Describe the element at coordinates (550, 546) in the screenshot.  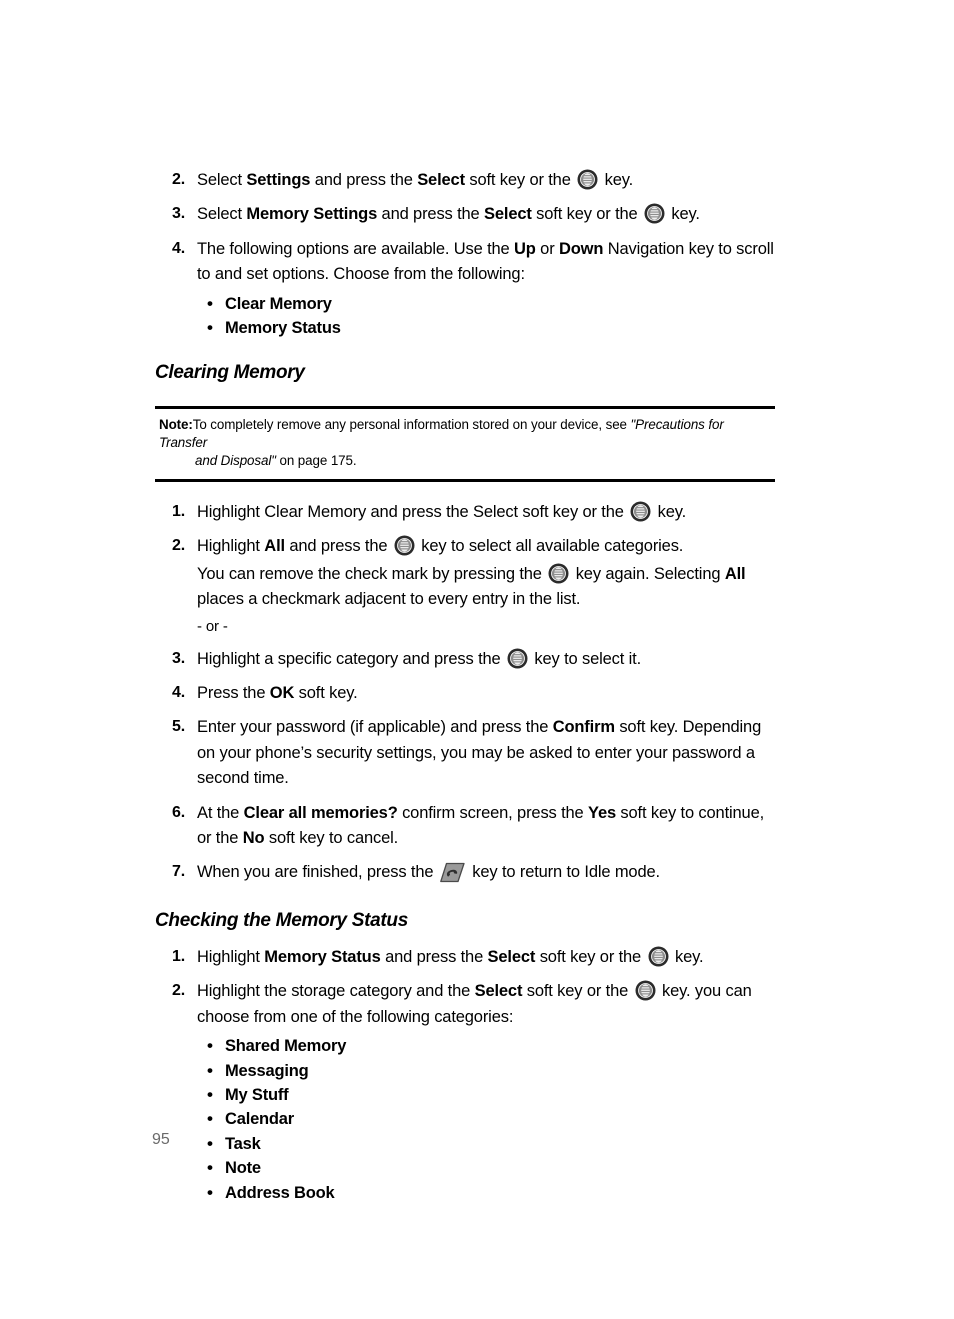
I see `body-text: key to select all available categories.` at that location.